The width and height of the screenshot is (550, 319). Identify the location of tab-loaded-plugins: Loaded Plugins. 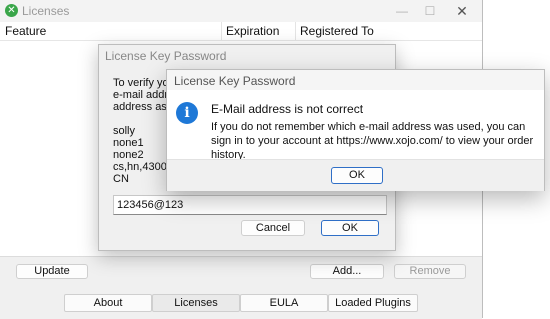
(373, 303).